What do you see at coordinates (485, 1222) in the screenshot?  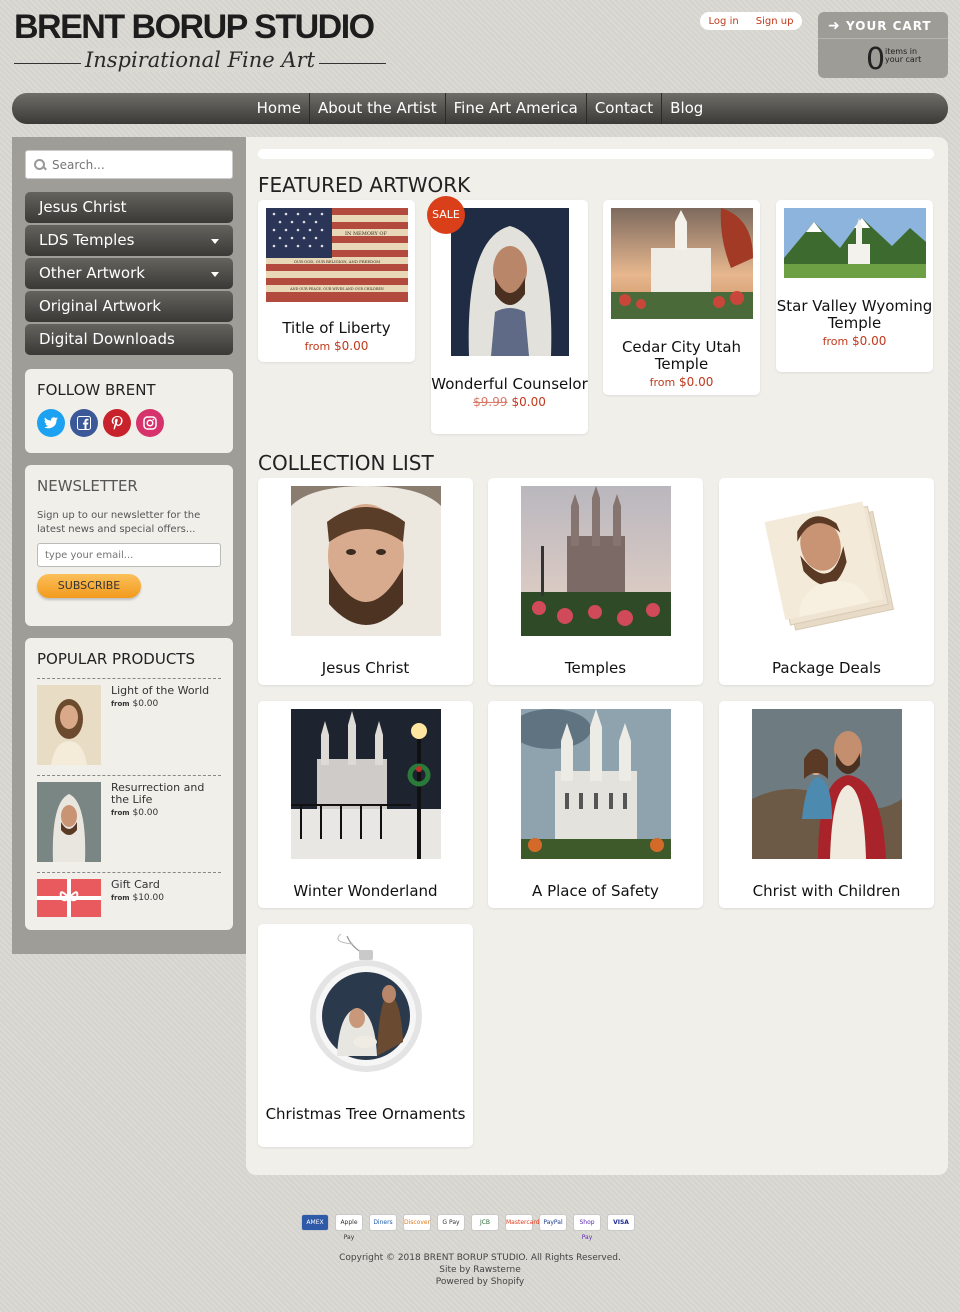 I see `jcb-icon: JCB` at bounding box center [485, 1222].